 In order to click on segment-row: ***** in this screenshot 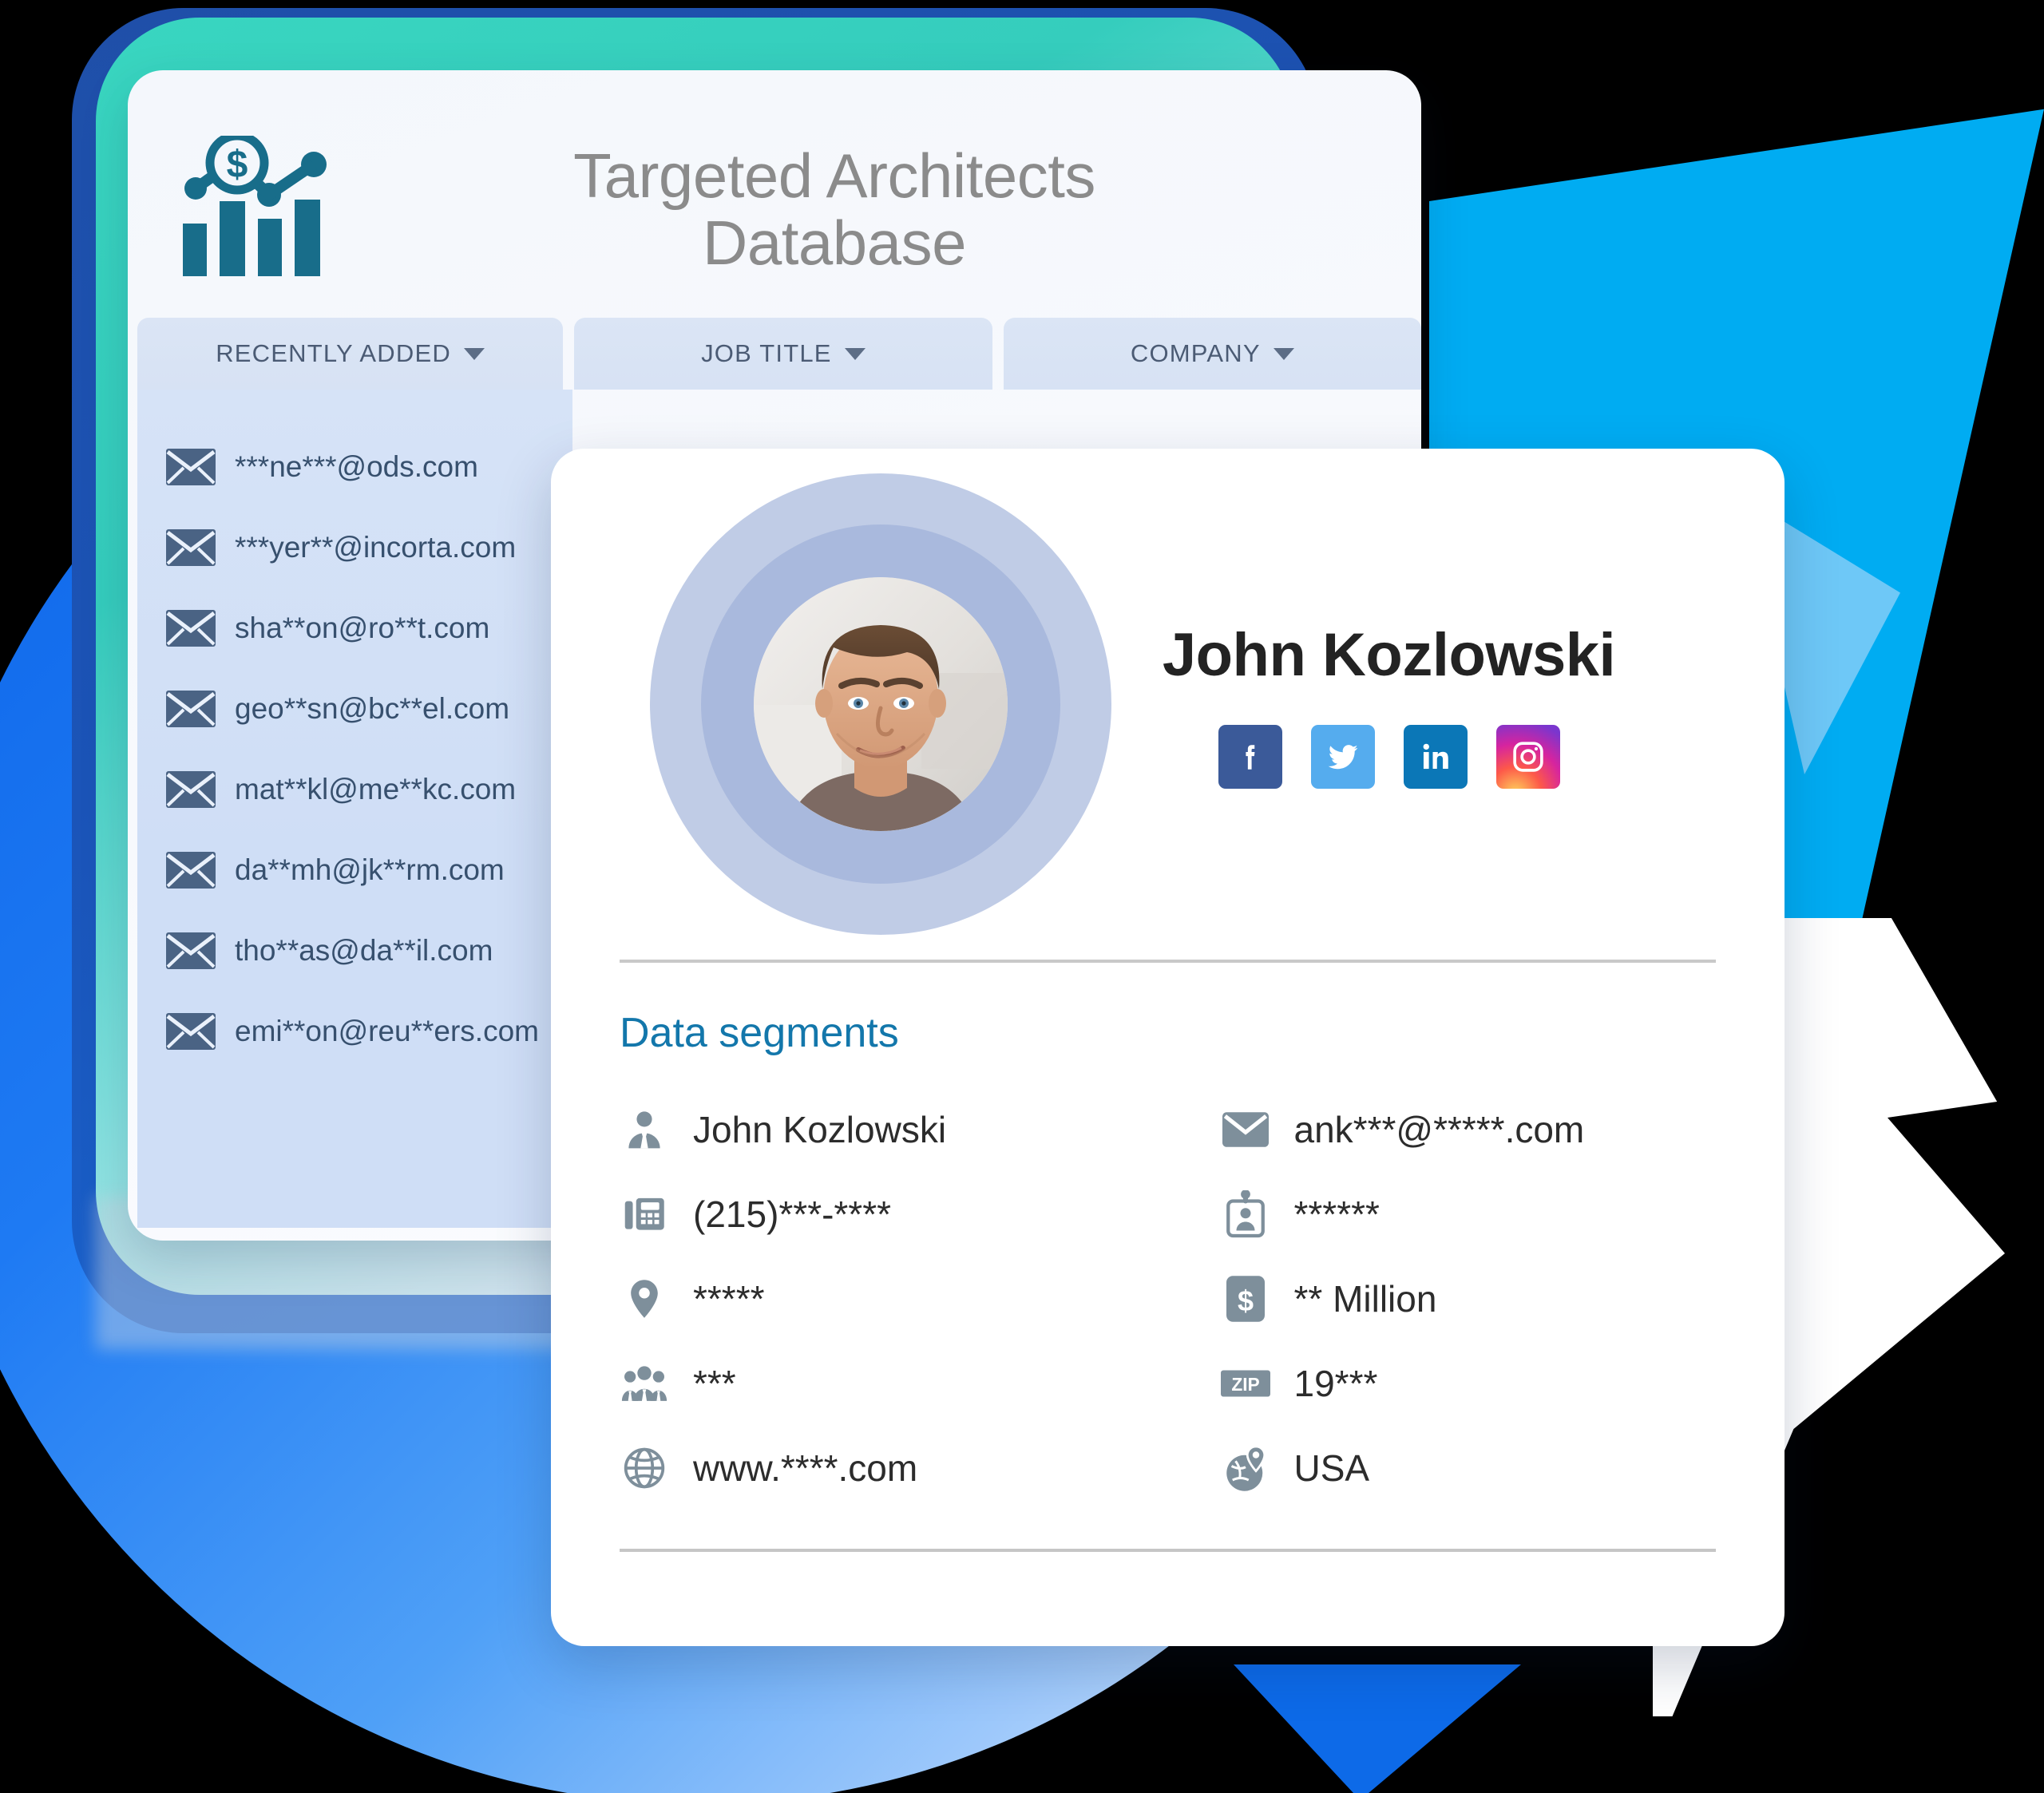, I will do `click(890, 1299)`.